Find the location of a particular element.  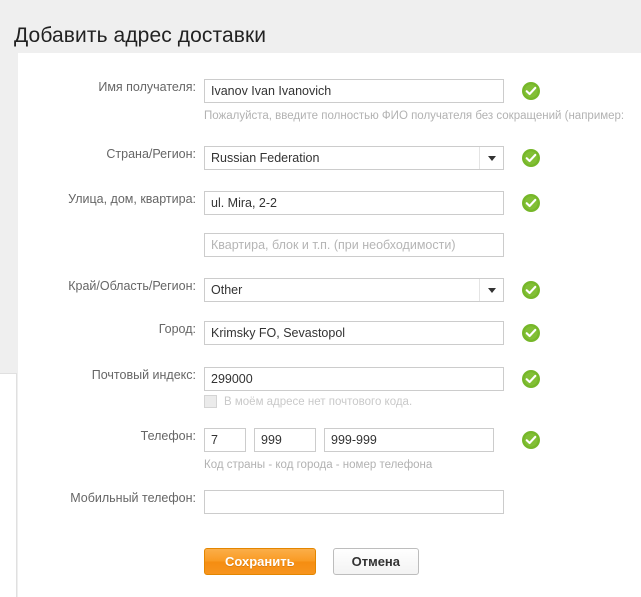

phone-hint: Код страны - код города - номер телефона is located at coordinates (318, 465).